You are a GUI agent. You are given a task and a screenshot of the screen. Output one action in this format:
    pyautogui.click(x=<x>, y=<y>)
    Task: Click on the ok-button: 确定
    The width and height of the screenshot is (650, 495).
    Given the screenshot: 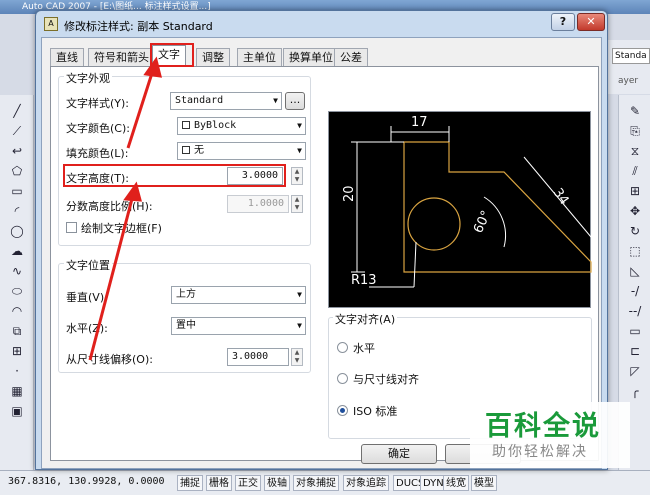 What is the action you would take?
    pyautogui.click(x=399, y=454)
    